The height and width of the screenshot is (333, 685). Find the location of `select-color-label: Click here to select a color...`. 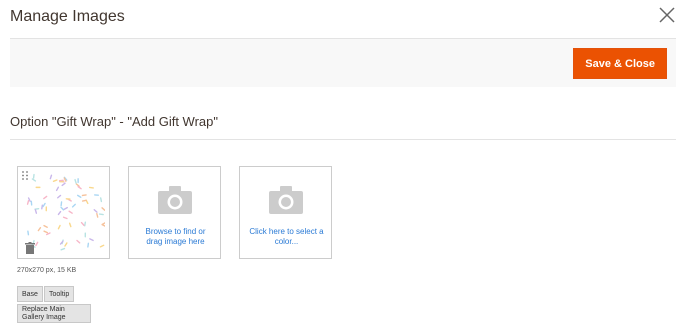

select-color-label: Click here to select a color... is located at coordinates (286, 237).